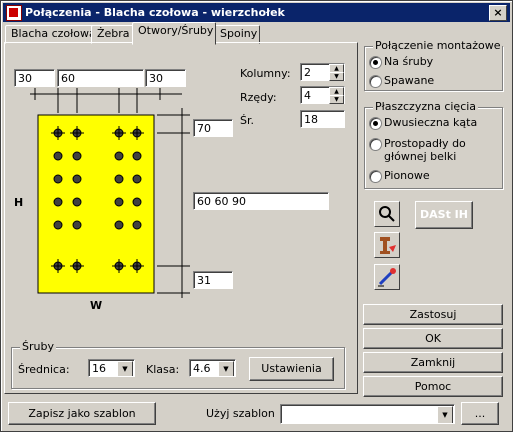 The width and height of the screenshot is (513, 432). I want to click on dim-w-label: W, so click(96, 305).